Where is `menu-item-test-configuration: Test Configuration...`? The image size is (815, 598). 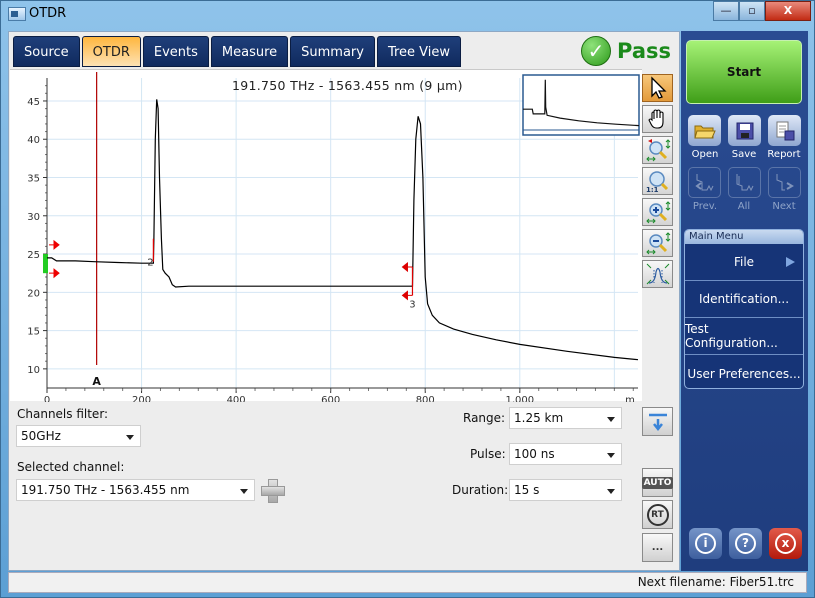 menu-item-test-configuration: Test Configuration... is located at coordinates (744, 336).